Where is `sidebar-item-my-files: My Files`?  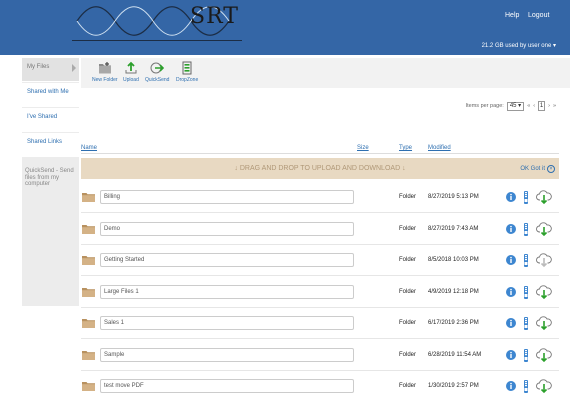 sidebar-item-my-files: My Files is located at coordinates (50, 70).